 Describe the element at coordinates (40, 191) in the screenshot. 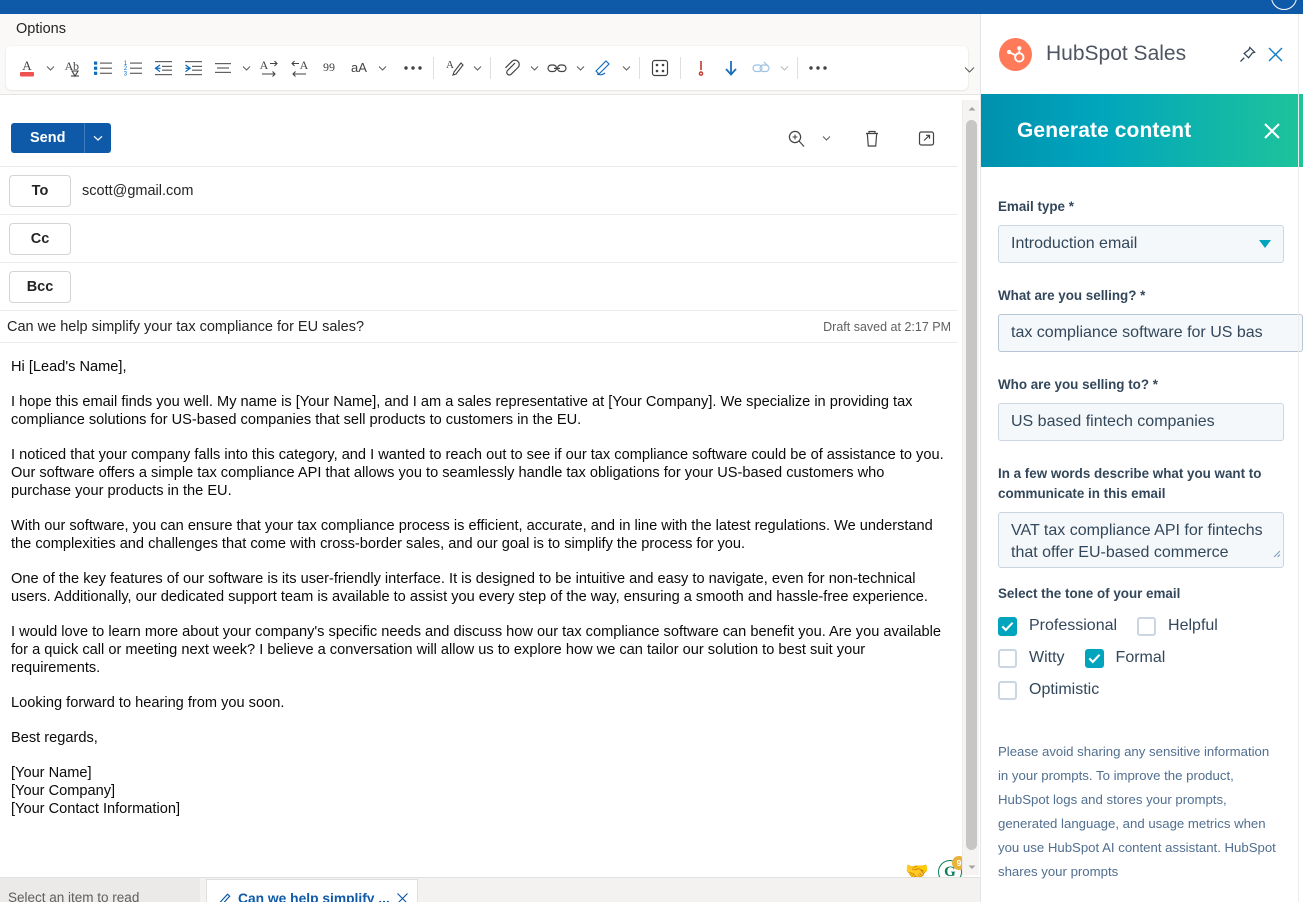

I see `to-field-button: To` at that location.